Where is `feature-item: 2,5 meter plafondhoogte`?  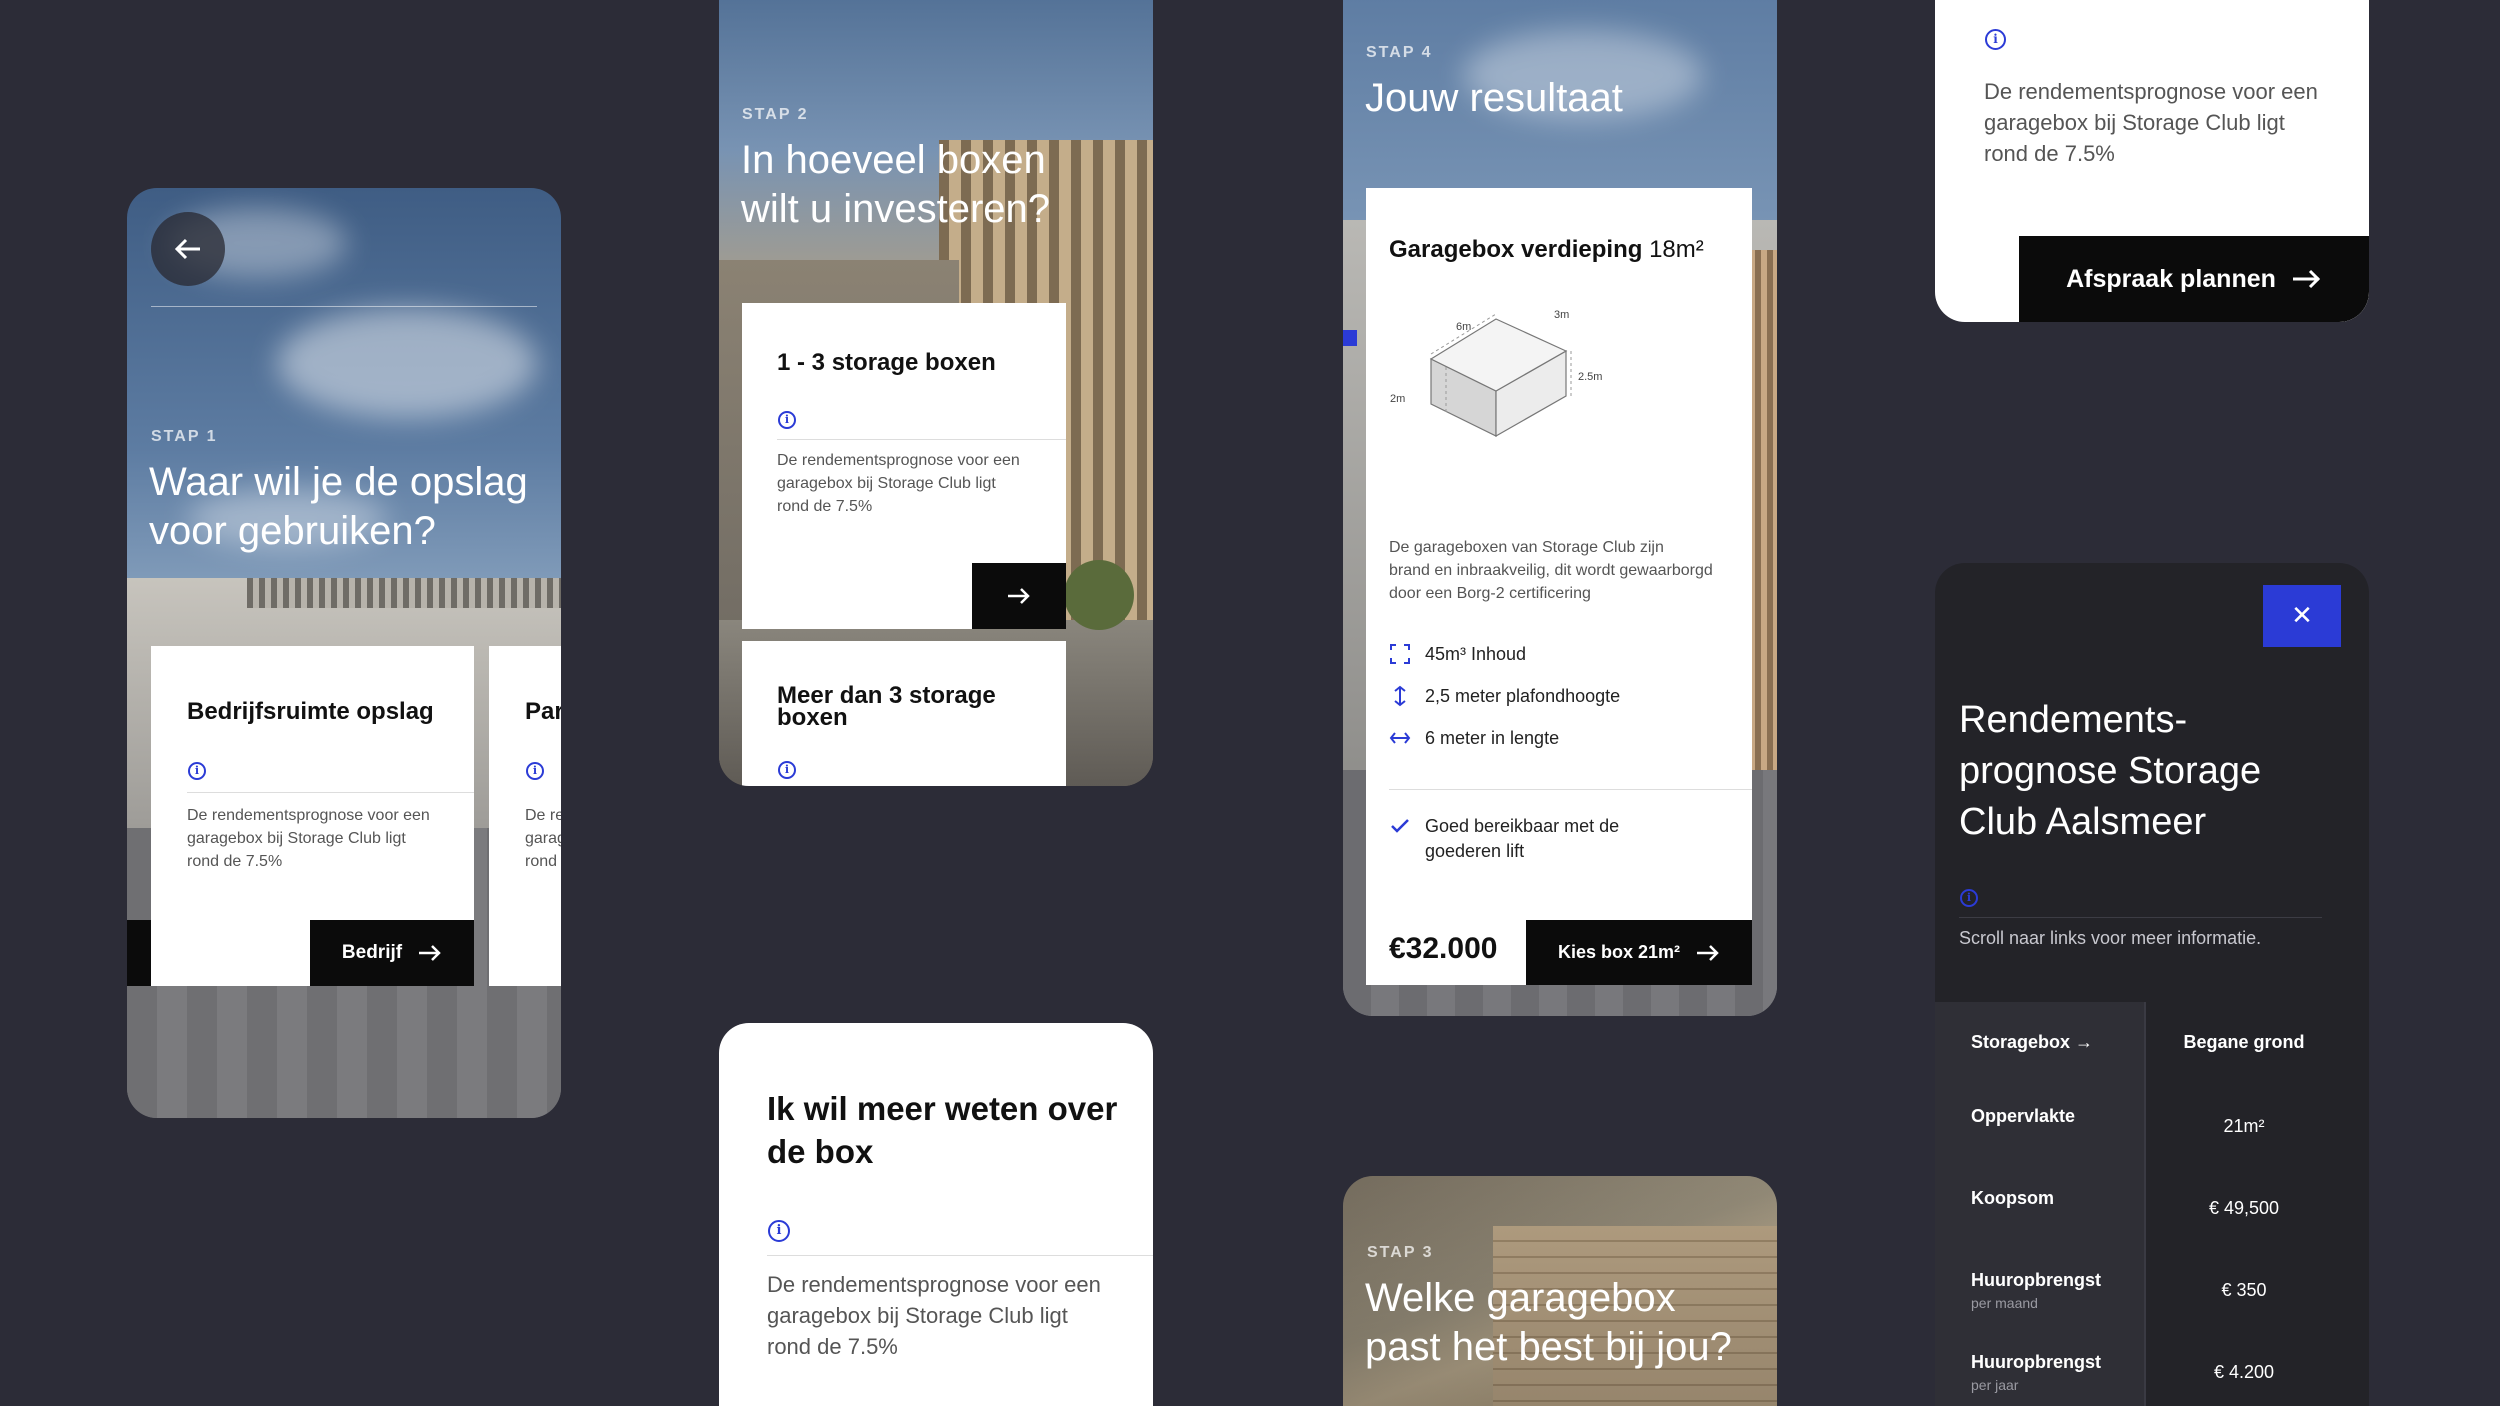
feature-item: 2,5 meter plafondhoogte is located at coordinates (1504, 696).